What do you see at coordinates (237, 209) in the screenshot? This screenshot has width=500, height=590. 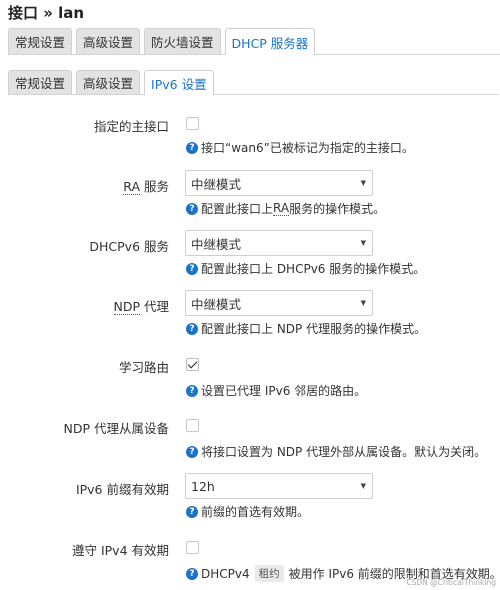 I see `ra-service-help-pre: 配置此接口上` at bounding box center [237, 209].